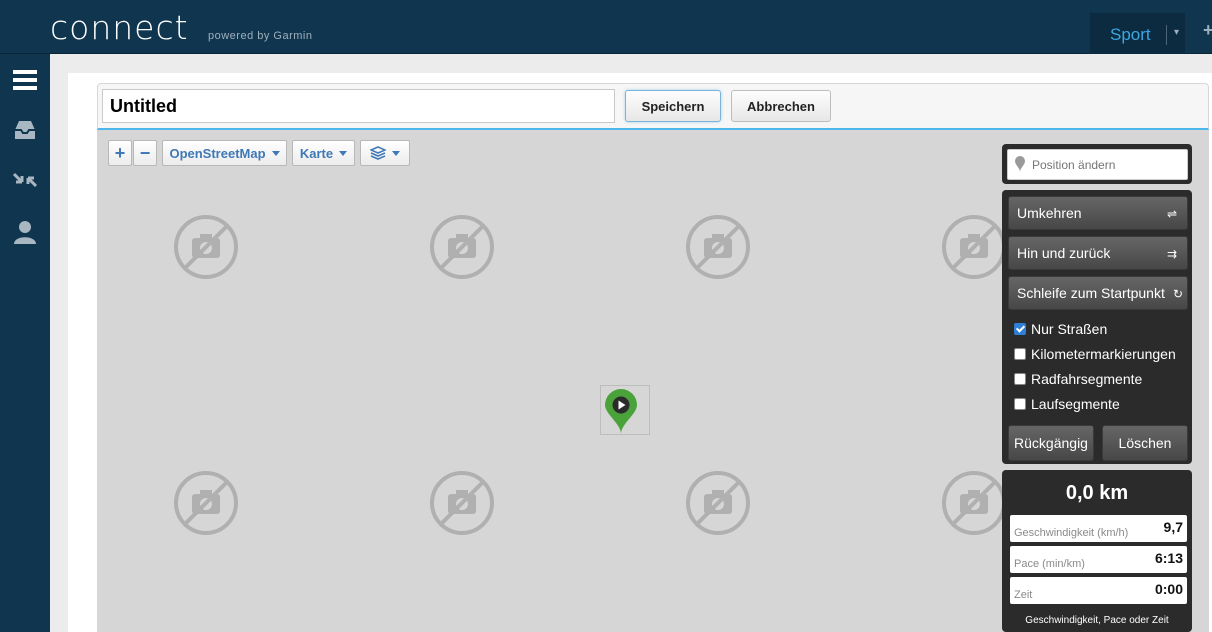  Describe the element at coordinates (145, 153) in the screenshot. I see `zoom-out-button: −` at that location.